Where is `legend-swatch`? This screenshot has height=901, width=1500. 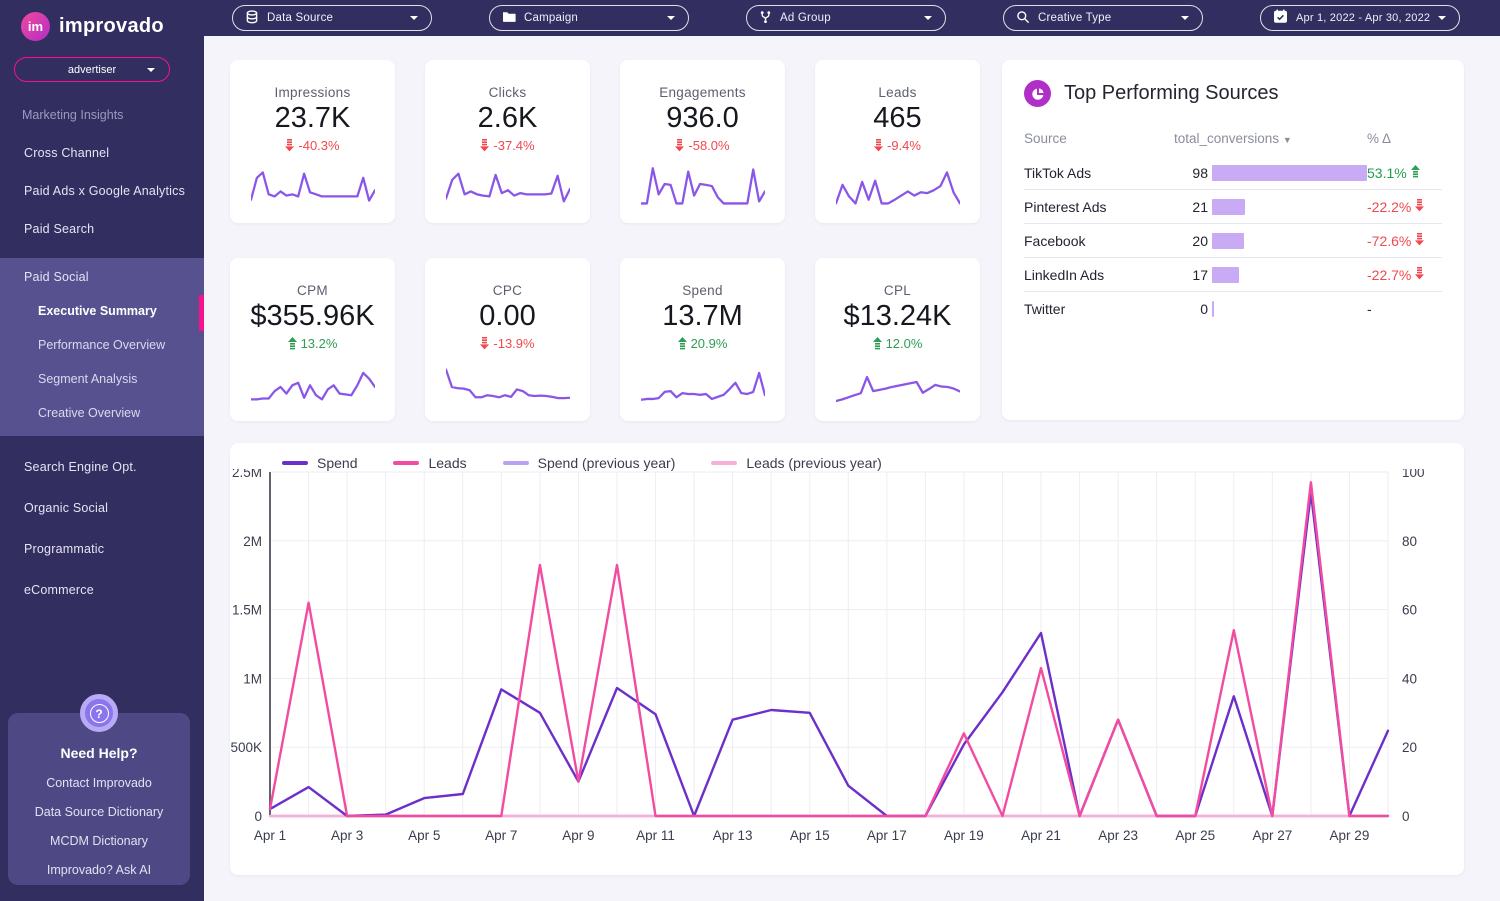
legend-swatch is located at coordinates (515, 463).